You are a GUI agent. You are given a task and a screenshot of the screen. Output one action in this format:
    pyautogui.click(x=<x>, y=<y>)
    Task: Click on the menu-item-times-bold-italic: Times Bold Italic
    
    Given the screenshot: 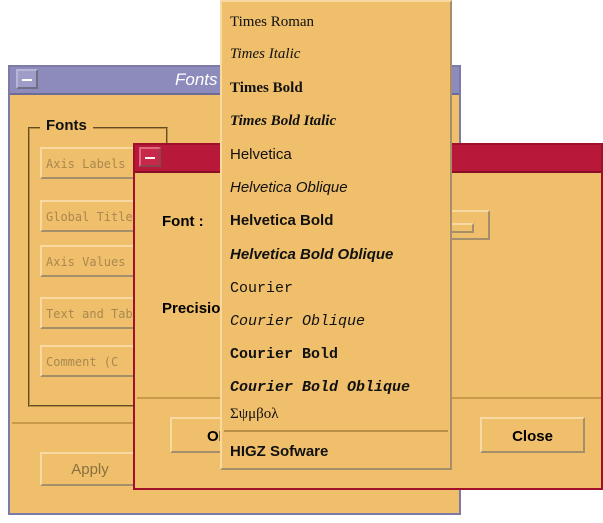 What is the action you would take?
    pyautogui.click(x=283, y=121)
    